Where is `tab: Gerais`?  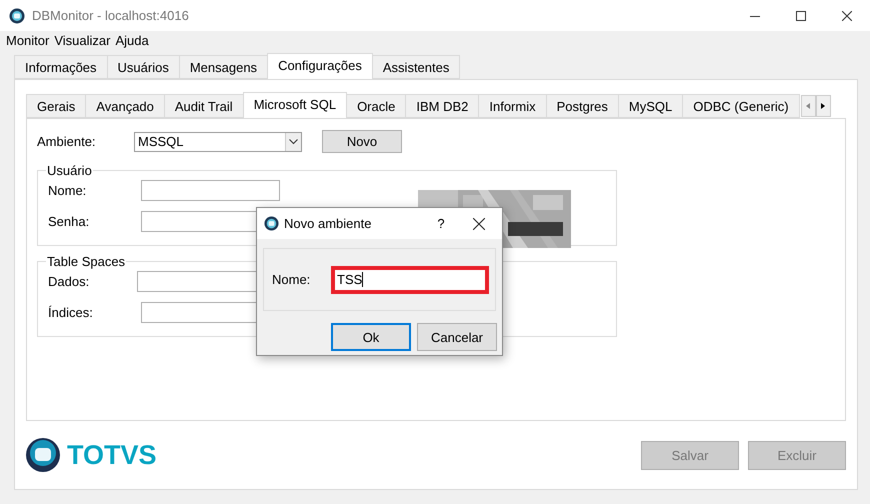
tab: Gerais is located at coordinates (56, 106).